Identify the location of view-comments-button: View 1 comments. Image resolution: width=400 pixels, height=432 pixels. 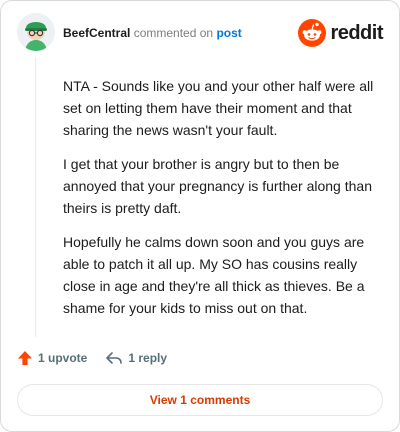
(200, 400).